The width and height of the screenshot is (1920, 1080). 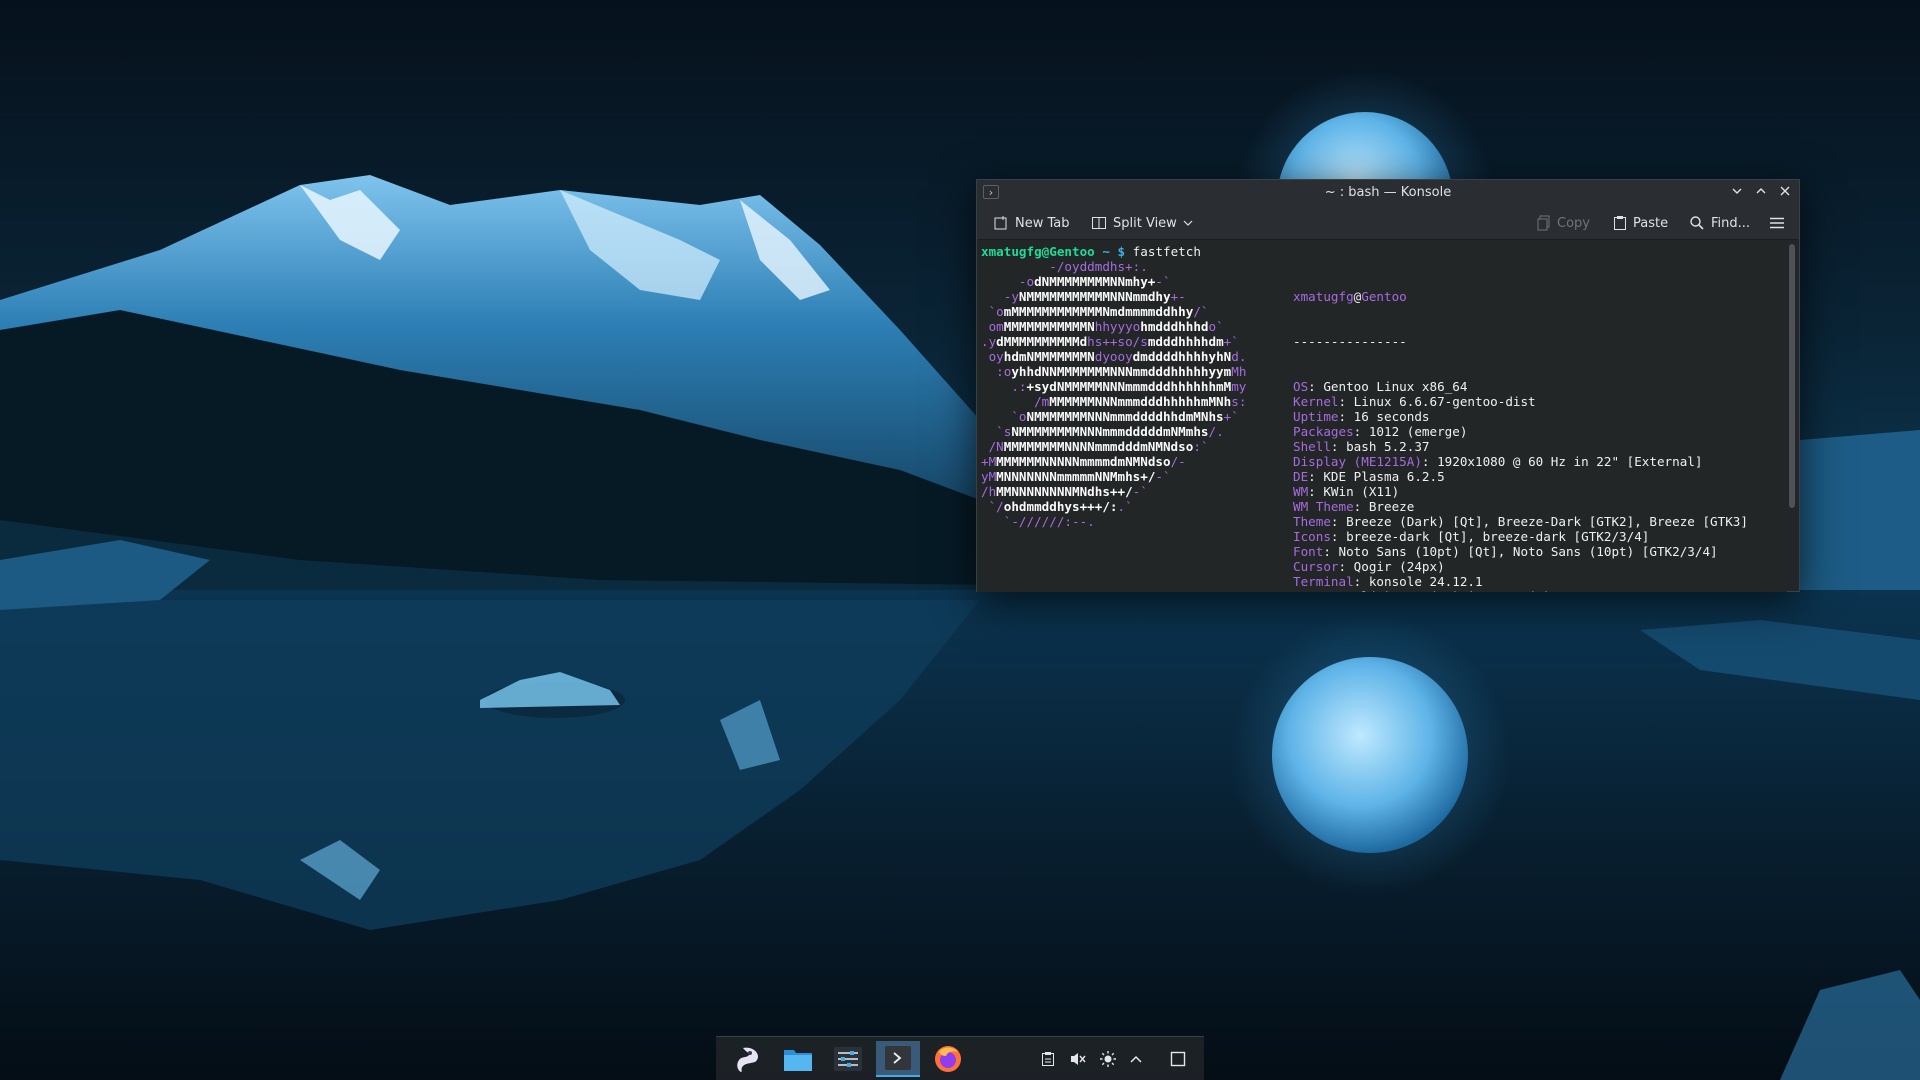 I want to click on show-desktop-button, so click(x=1178, y=1059).